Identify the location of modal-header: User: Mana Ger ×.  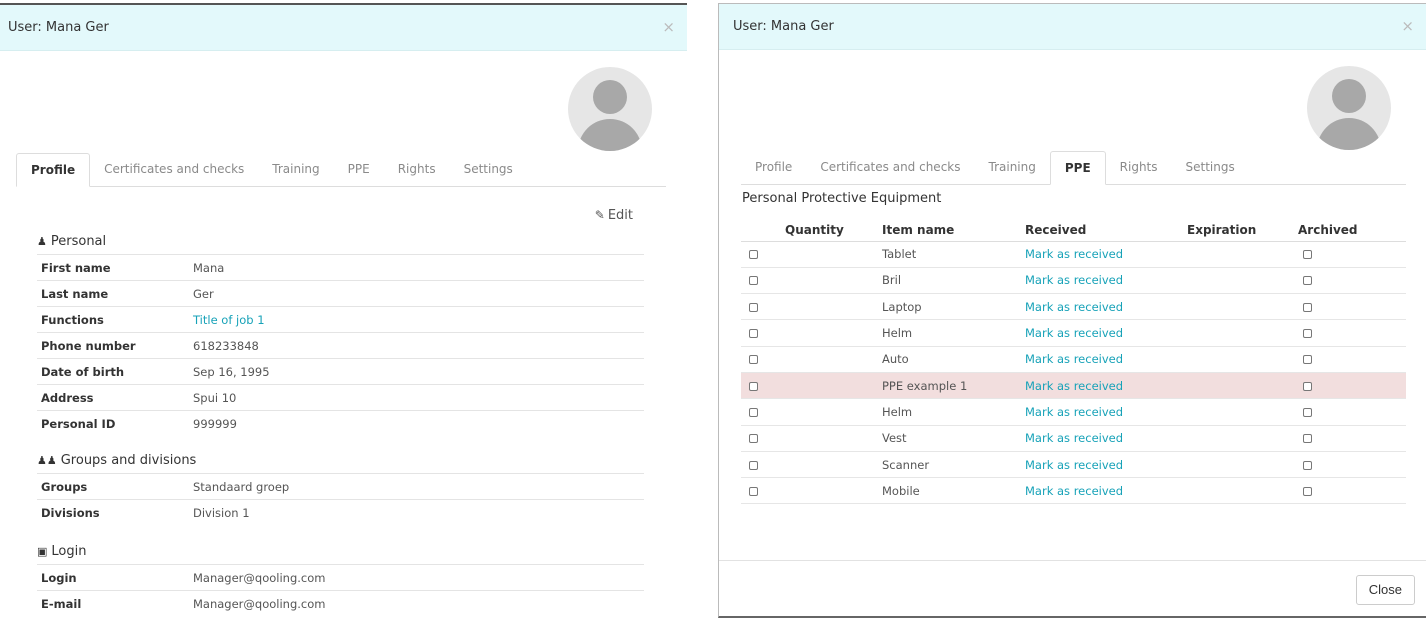
(1072, 27).